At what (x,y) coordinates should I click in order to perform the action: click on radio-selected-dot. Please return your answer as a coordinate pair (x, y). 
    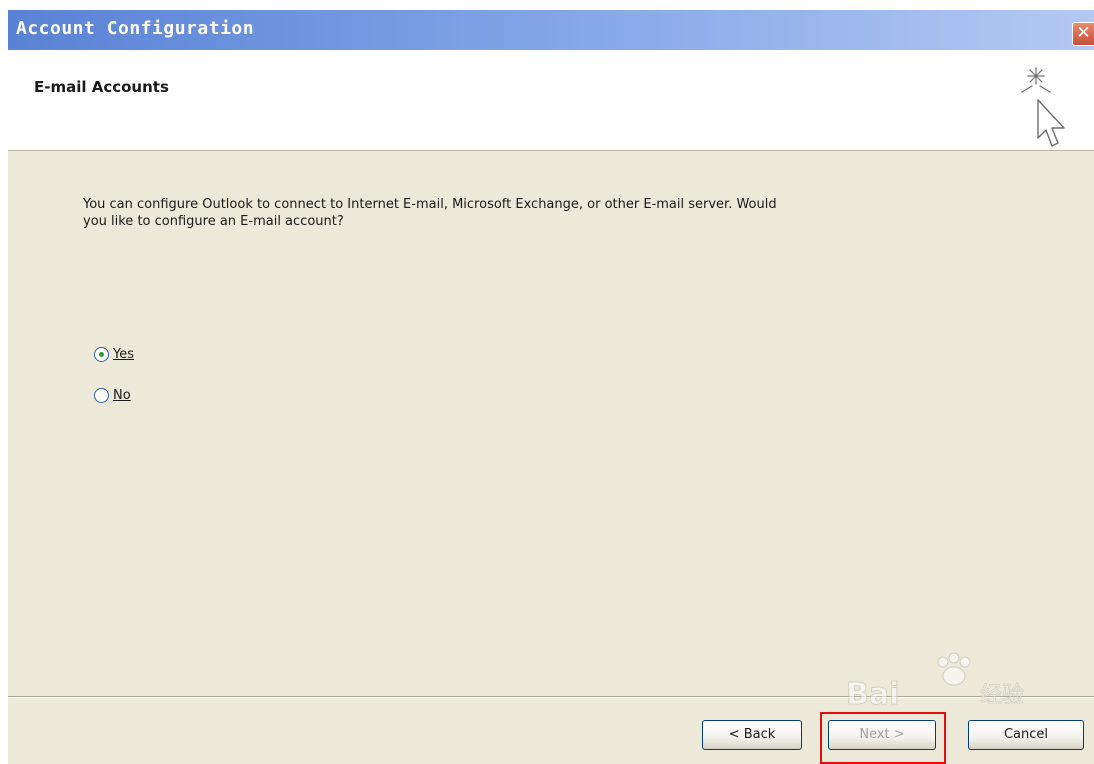
    Looking at the image, I should click on (101, 354).